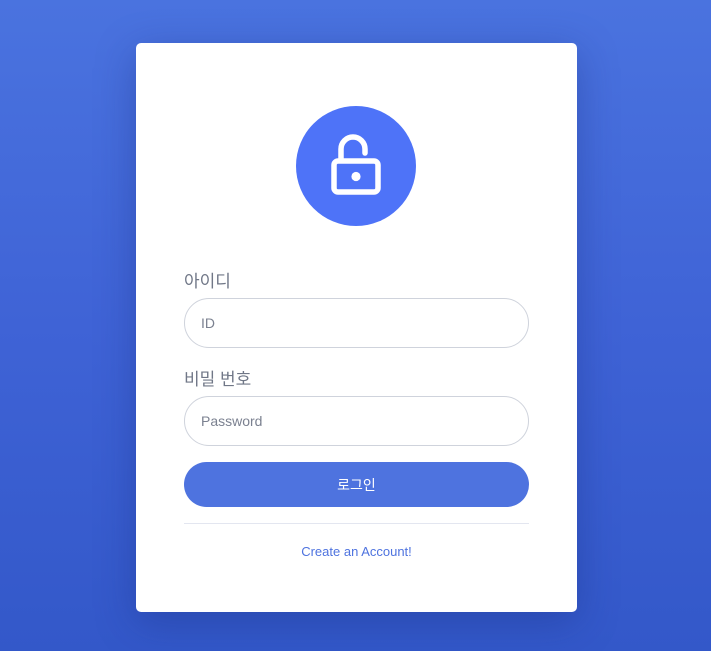  I want to click on divider, so click(356, 523).